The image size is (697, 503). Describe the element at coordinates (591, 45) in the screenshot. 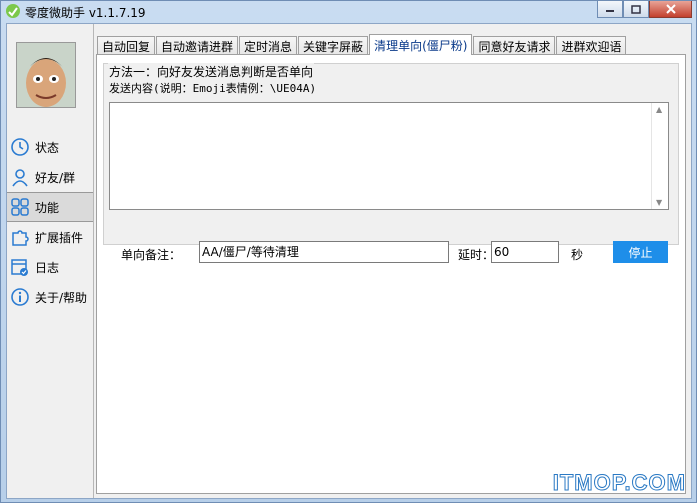

I see `tab-welcome-message: 进群欢迎语` at that location.